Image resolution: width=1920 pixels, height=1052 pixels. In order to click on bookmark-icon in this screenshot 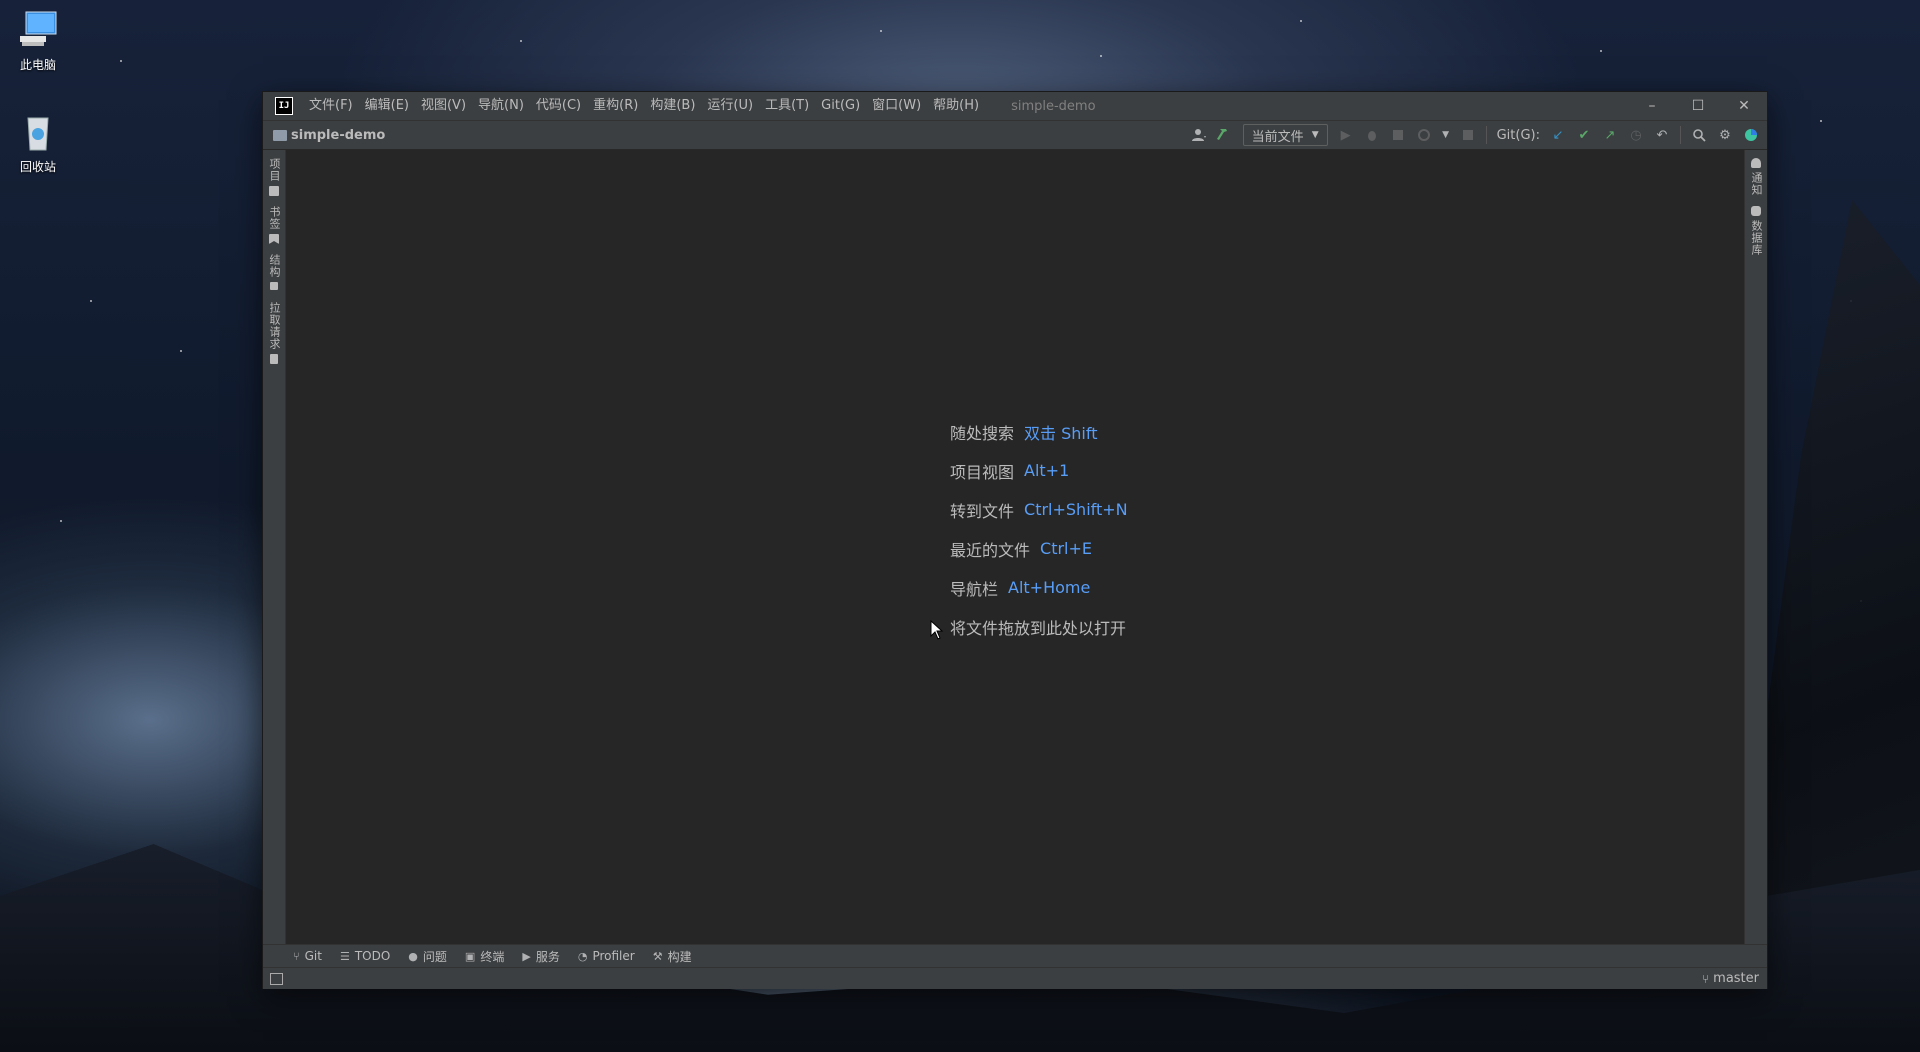, I will do `click(274, 239)`.